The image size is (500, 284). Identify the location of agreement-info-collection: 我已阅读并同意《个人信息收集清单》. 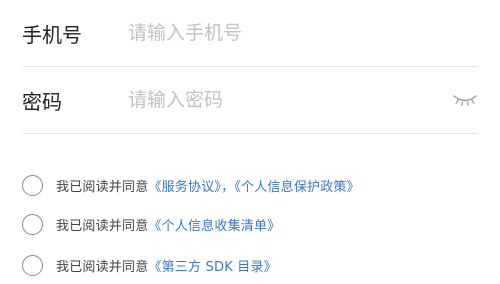
(250, 224).